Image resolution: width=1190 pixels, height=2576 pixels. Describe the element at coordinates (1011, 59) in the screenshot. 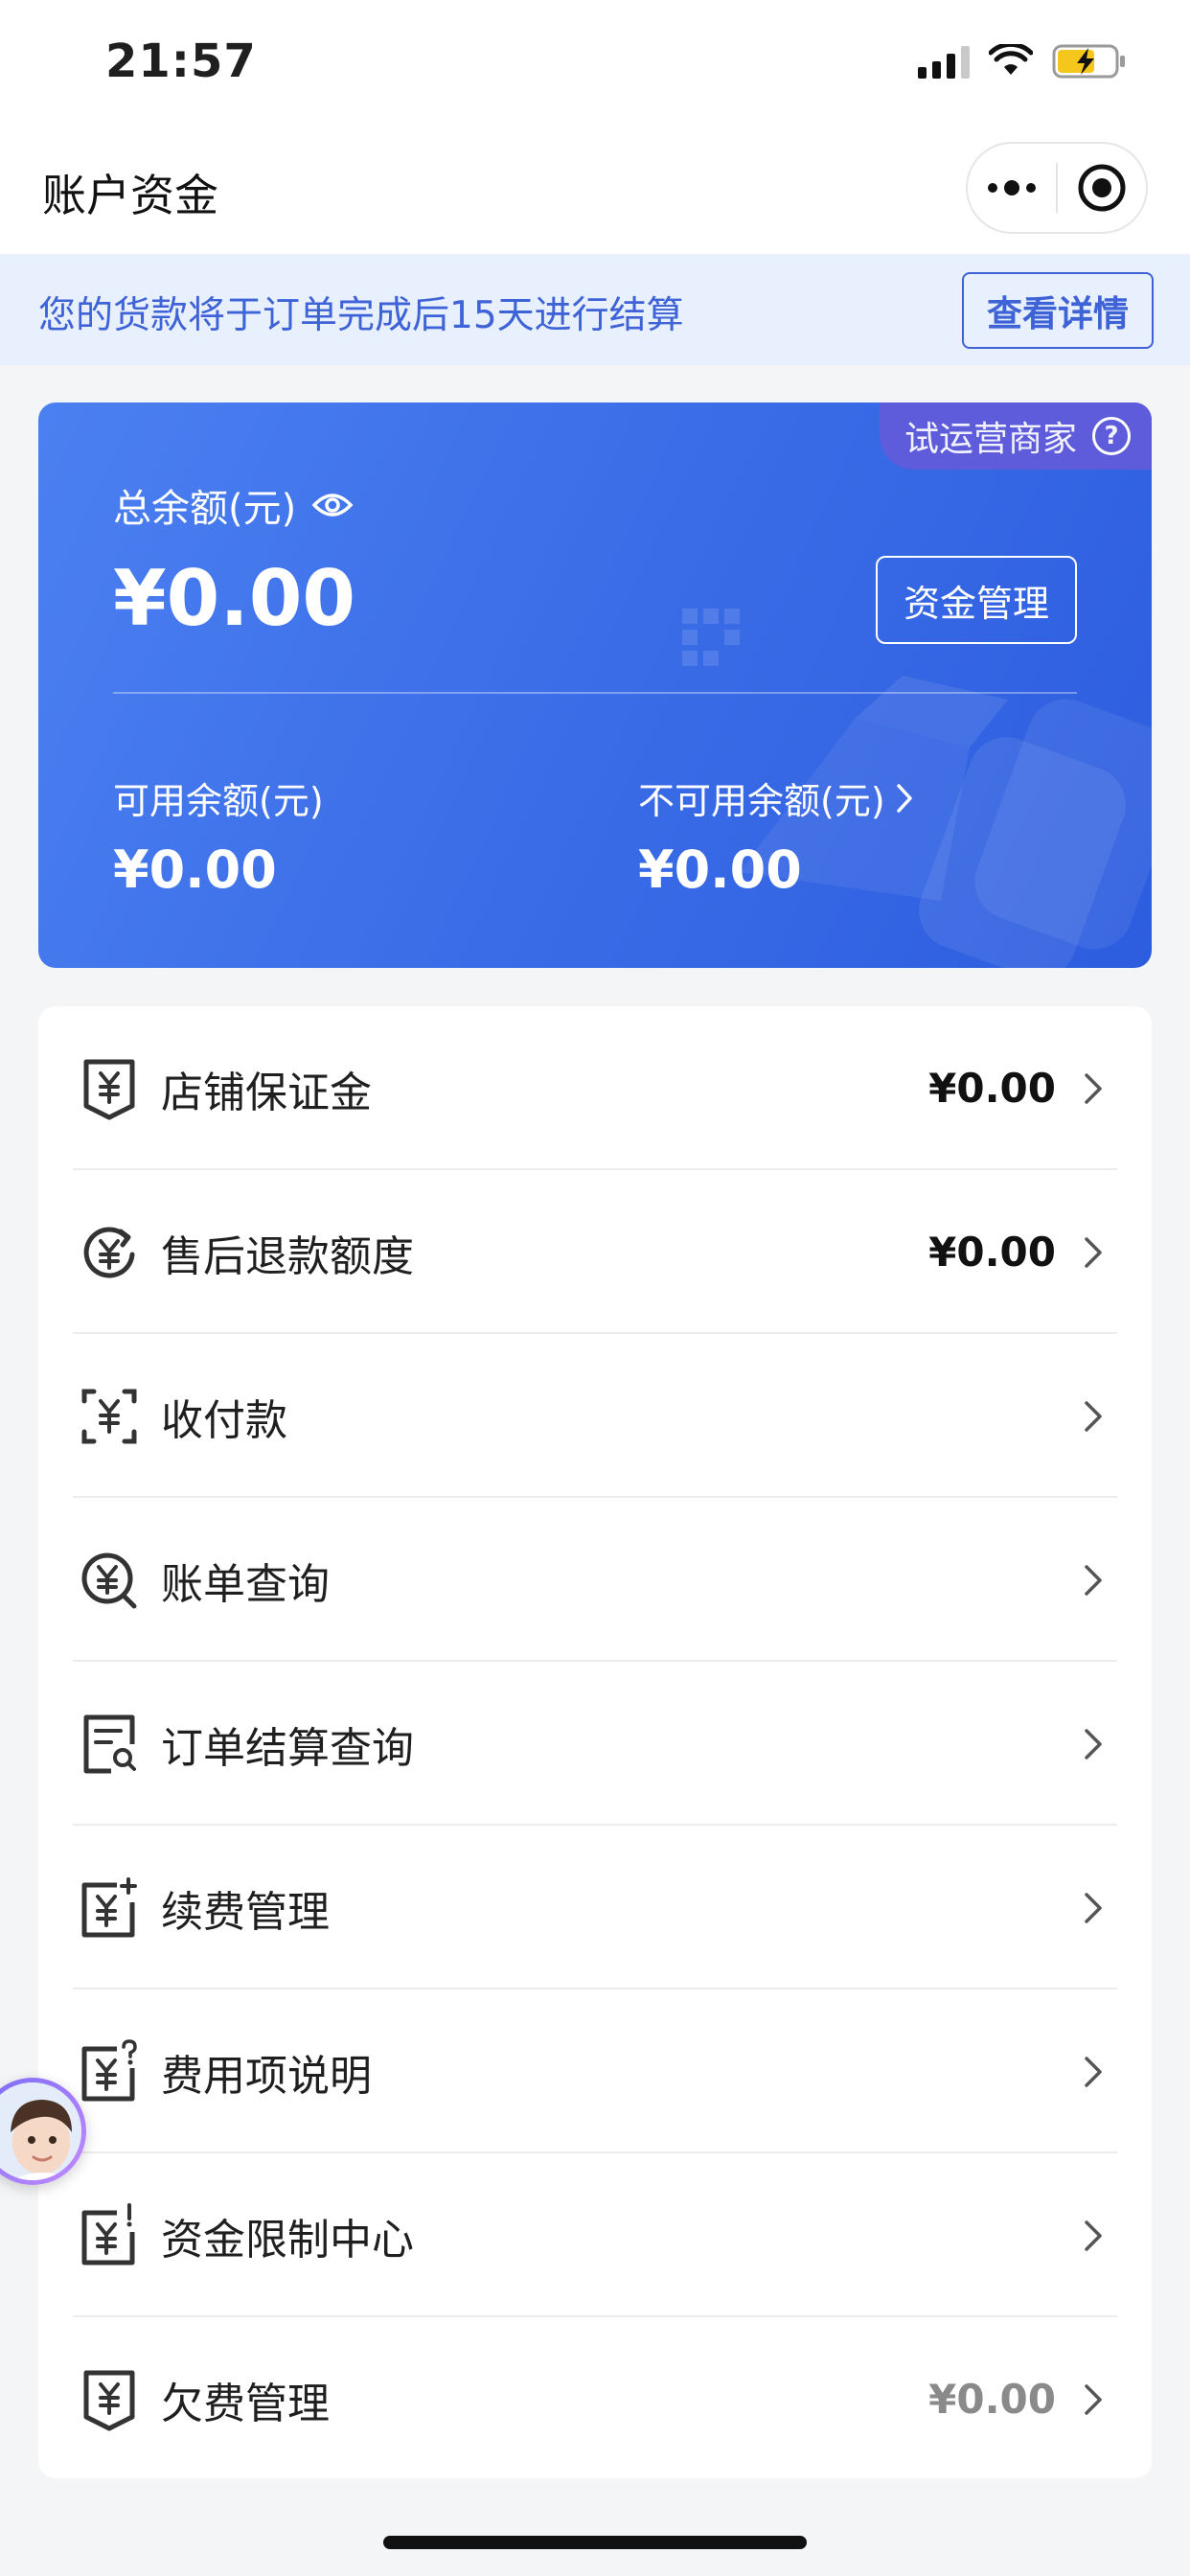

I see `wifi-icon` at that location.